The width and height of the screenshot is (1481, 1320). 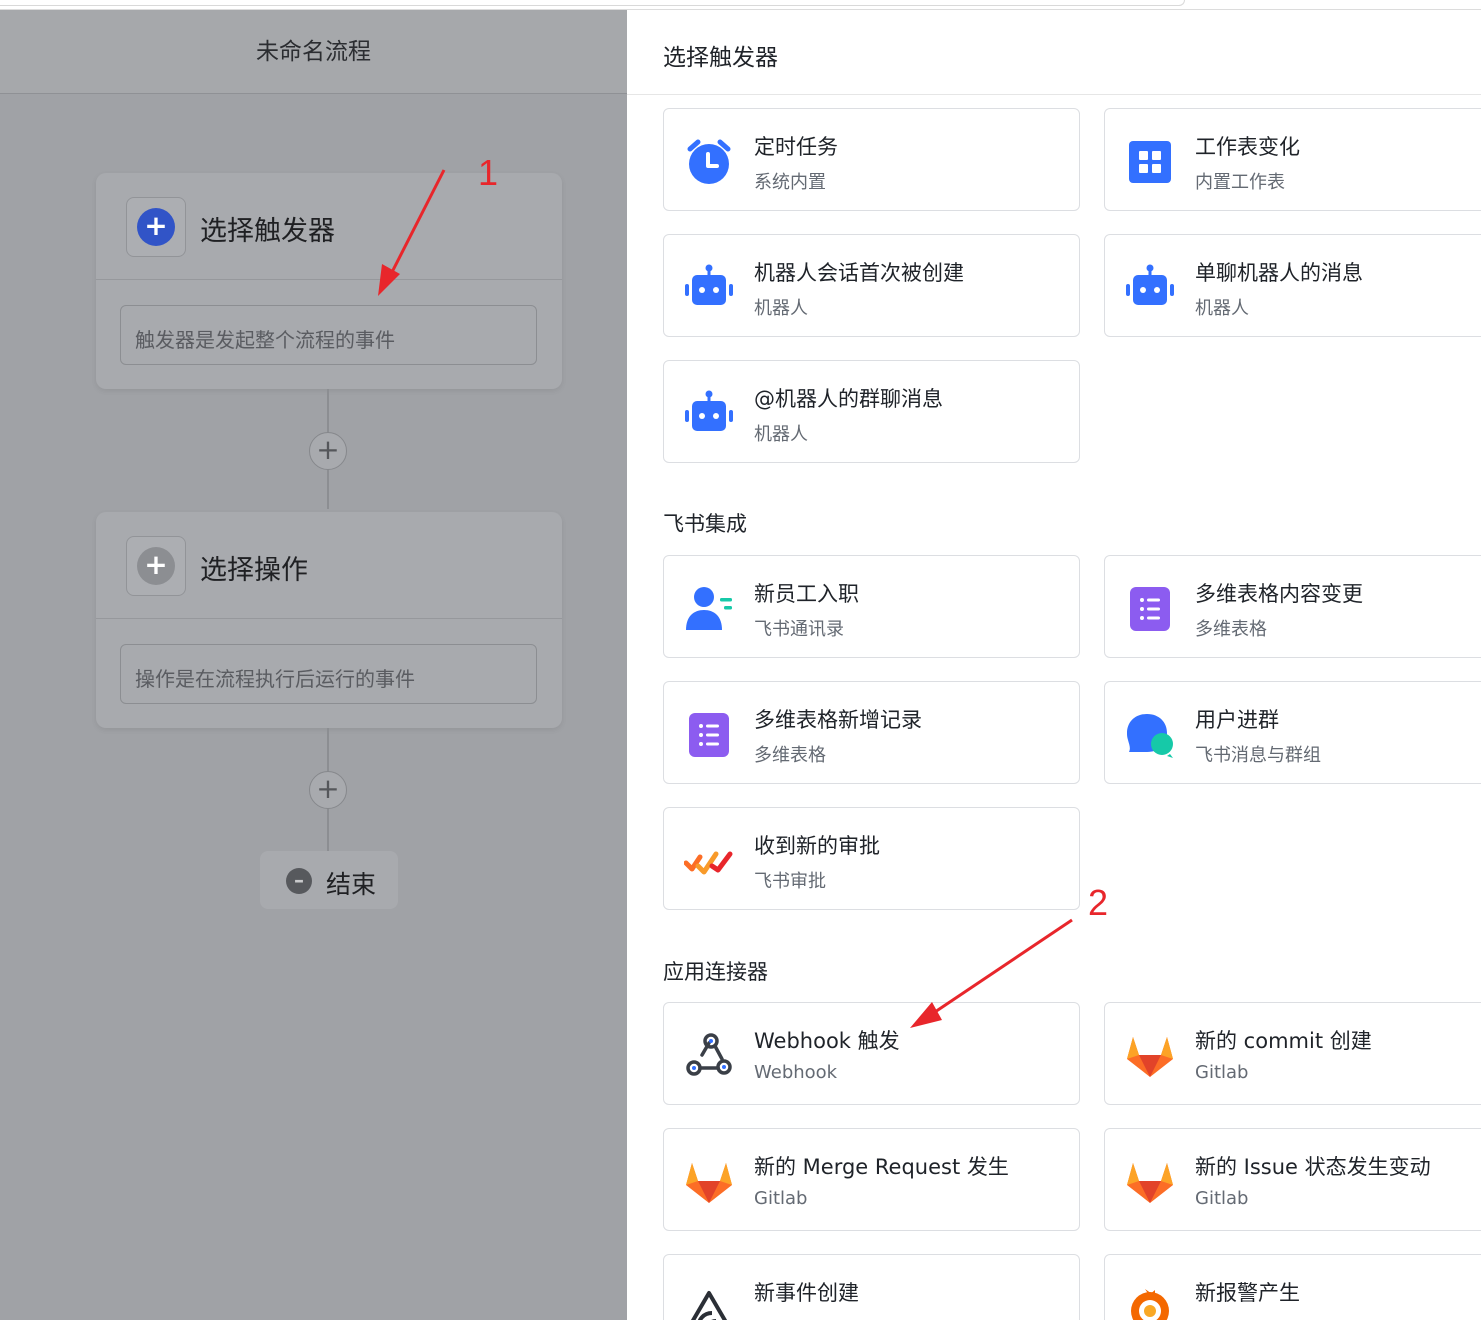 I want to click on card-title: 多维表格内容变更, so click(x=1279, y=594).